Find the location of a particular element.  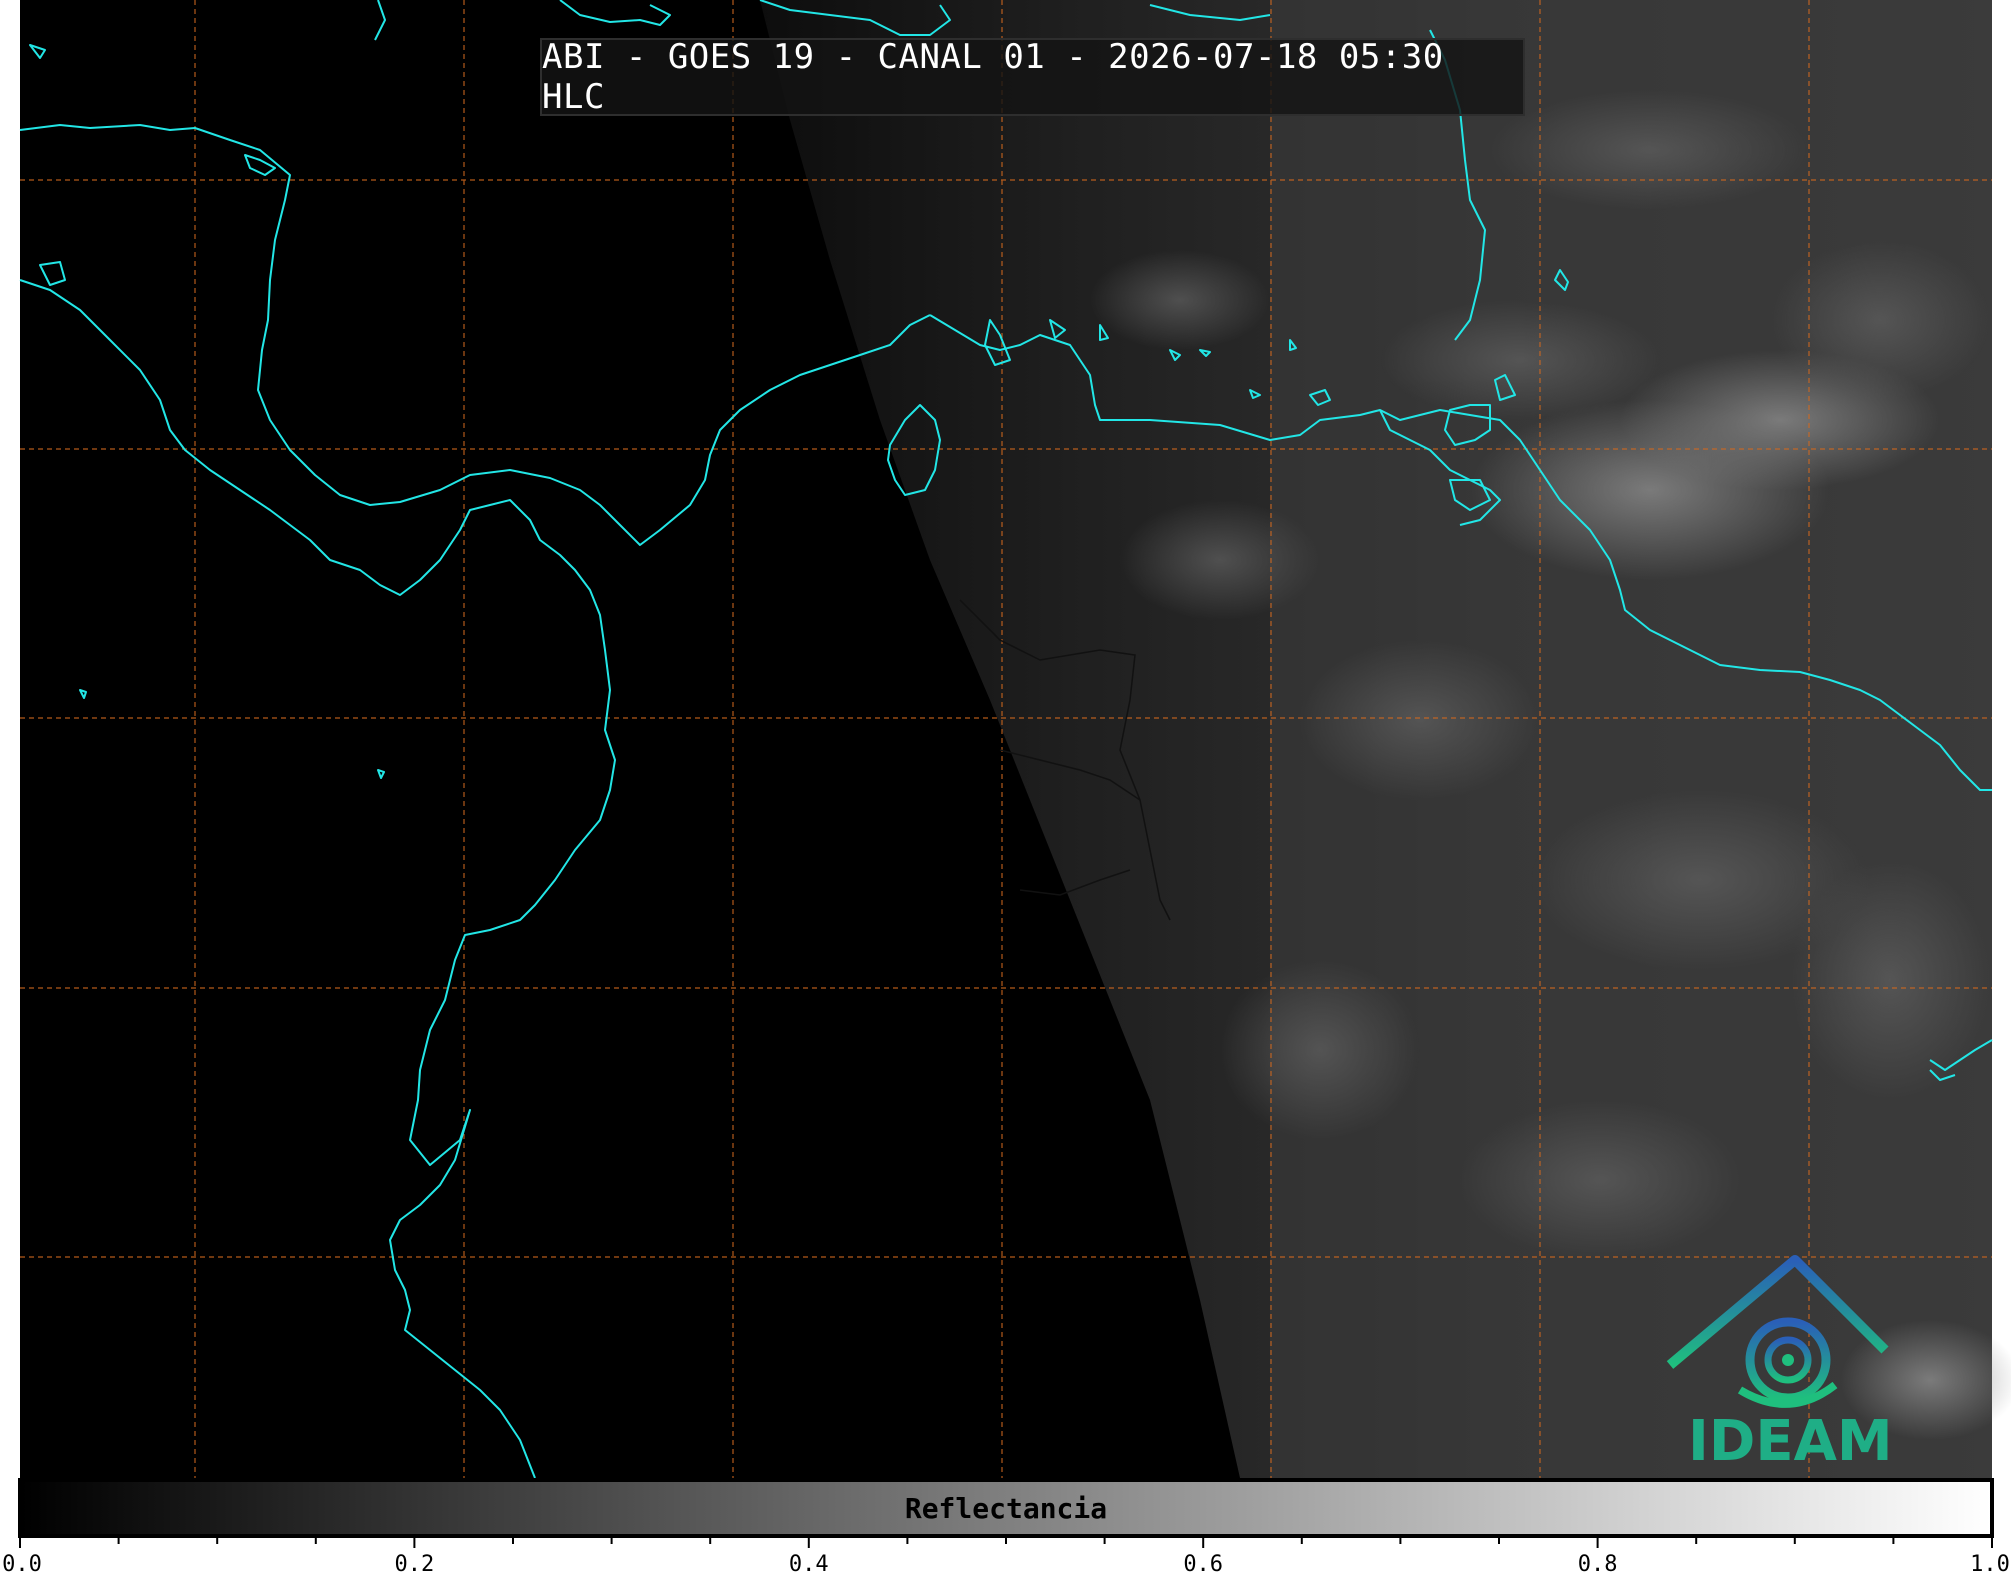

colorbar-tick-label: 0.0 is located at coordinates (22, 1564).